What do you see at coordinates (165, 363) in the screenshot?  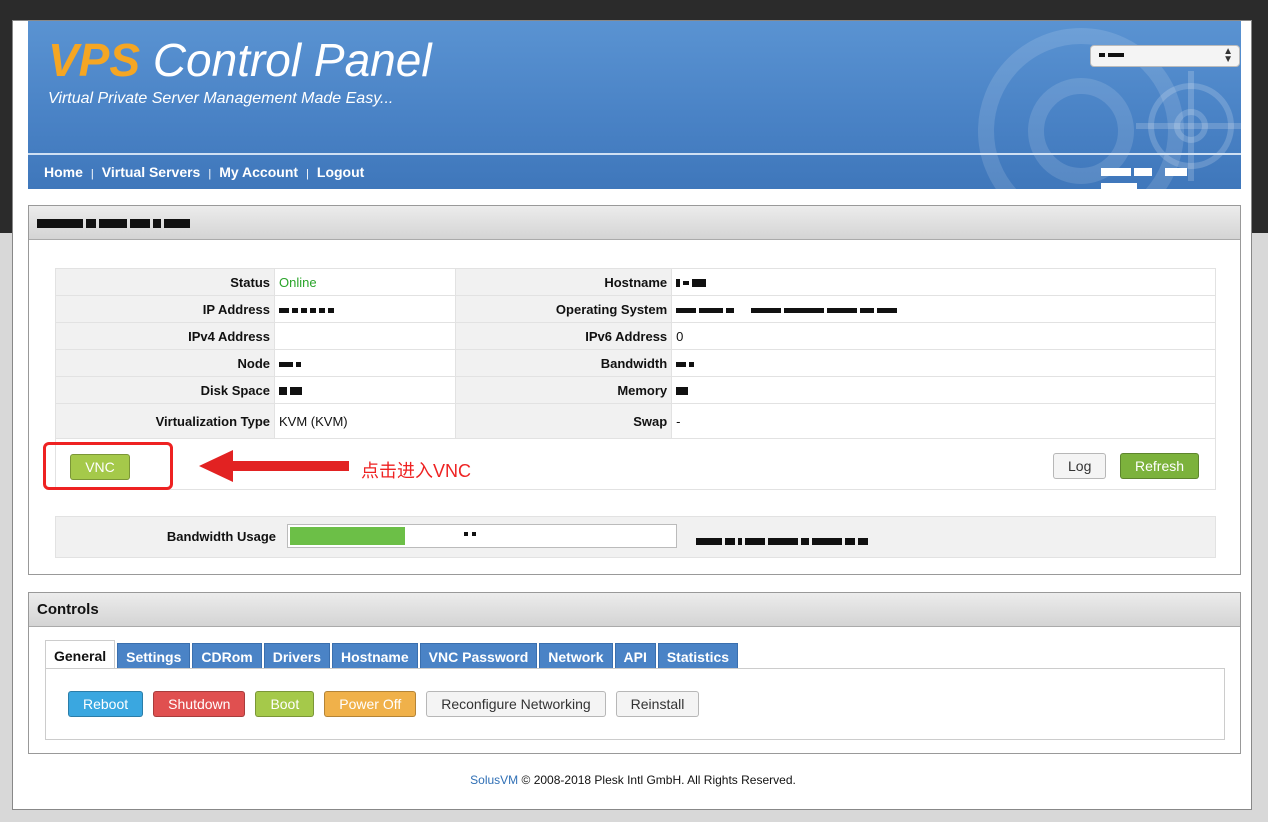 I see `label-node: Node` at bounding box center [165, 363].